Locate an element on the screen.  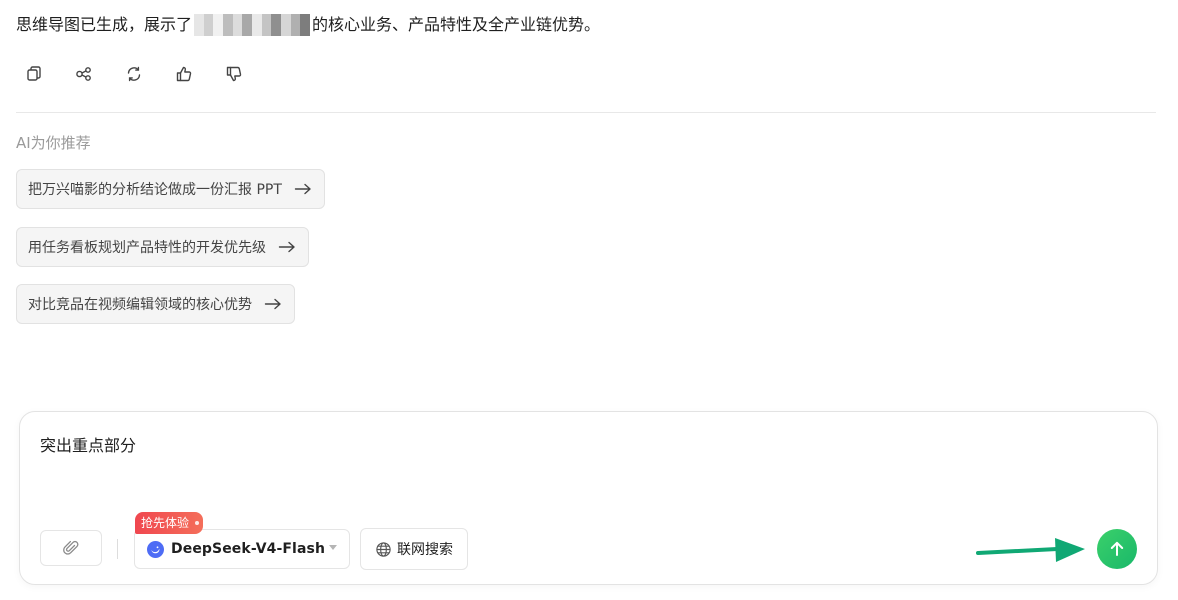
promo-badge: 抢先体验 is located at coordinates (169, 523).